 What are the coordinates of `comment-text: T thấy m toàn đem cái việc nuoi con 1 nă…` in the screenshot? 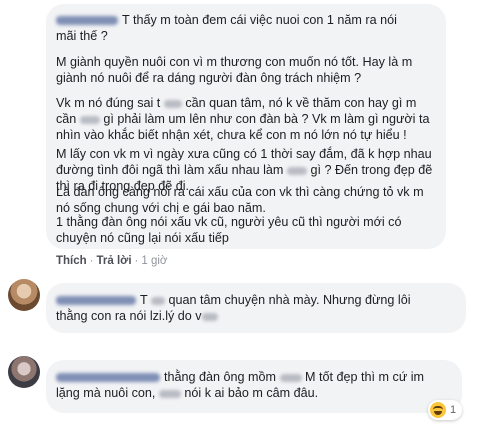 It's located at (226, 28).